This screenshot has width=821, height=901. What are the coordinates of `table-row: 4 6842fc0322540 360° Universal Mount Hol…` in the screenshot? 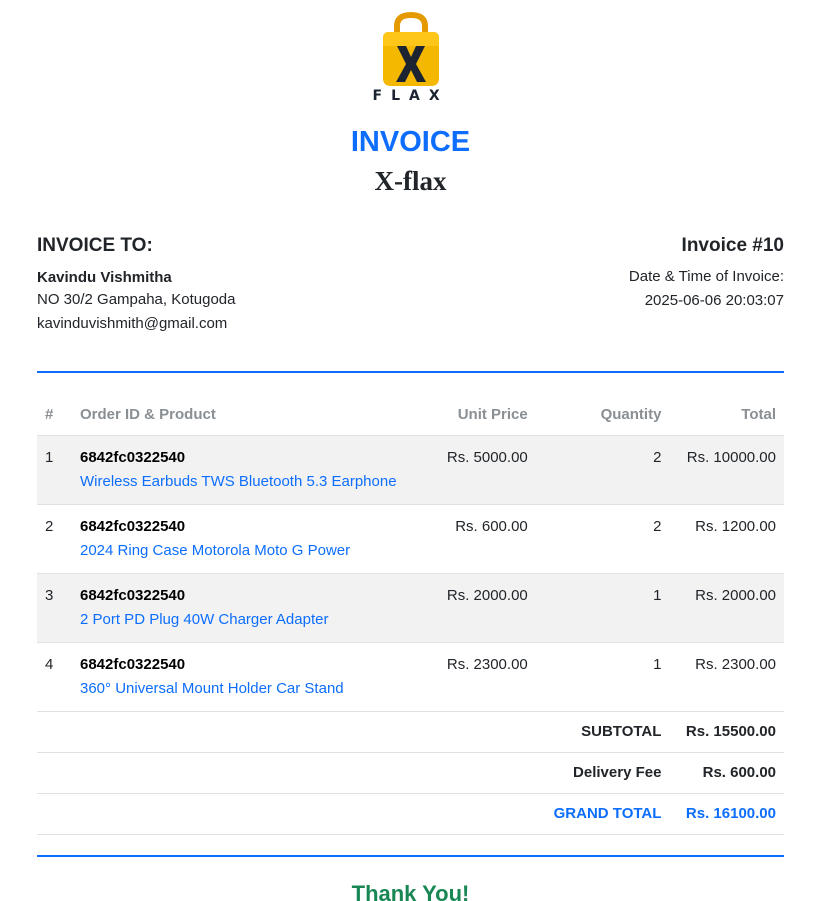 It's located at (410, 677).